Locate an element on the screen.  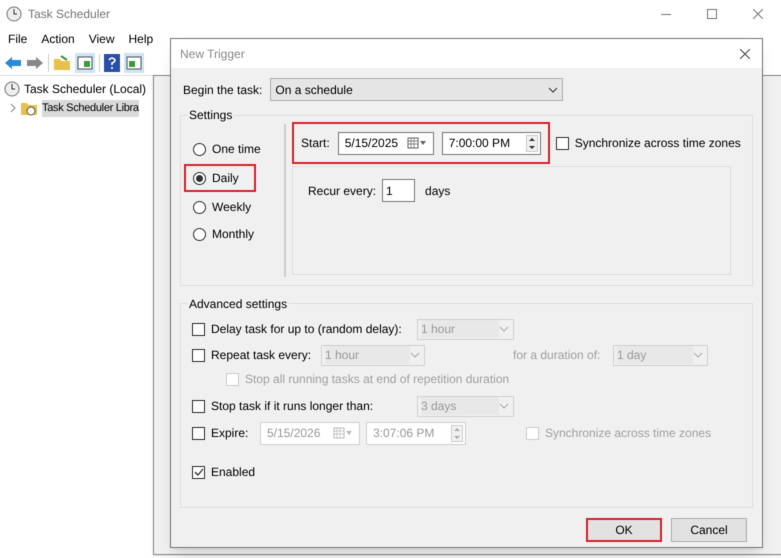
tree-item: Task Scheduler (Local) is located at coordinates (85, 89).